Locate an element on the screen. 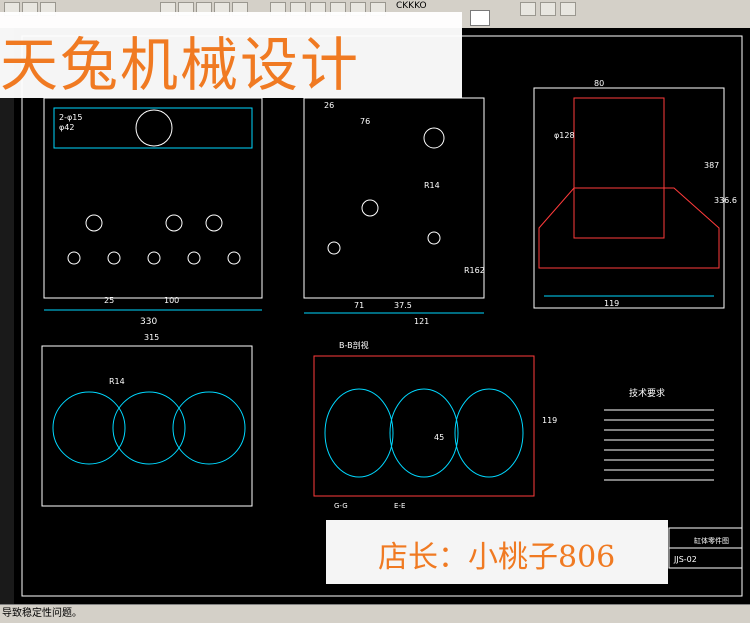 The width and height of the screenshot is (750, 623). left-rail is located at coordinates (7, 316).